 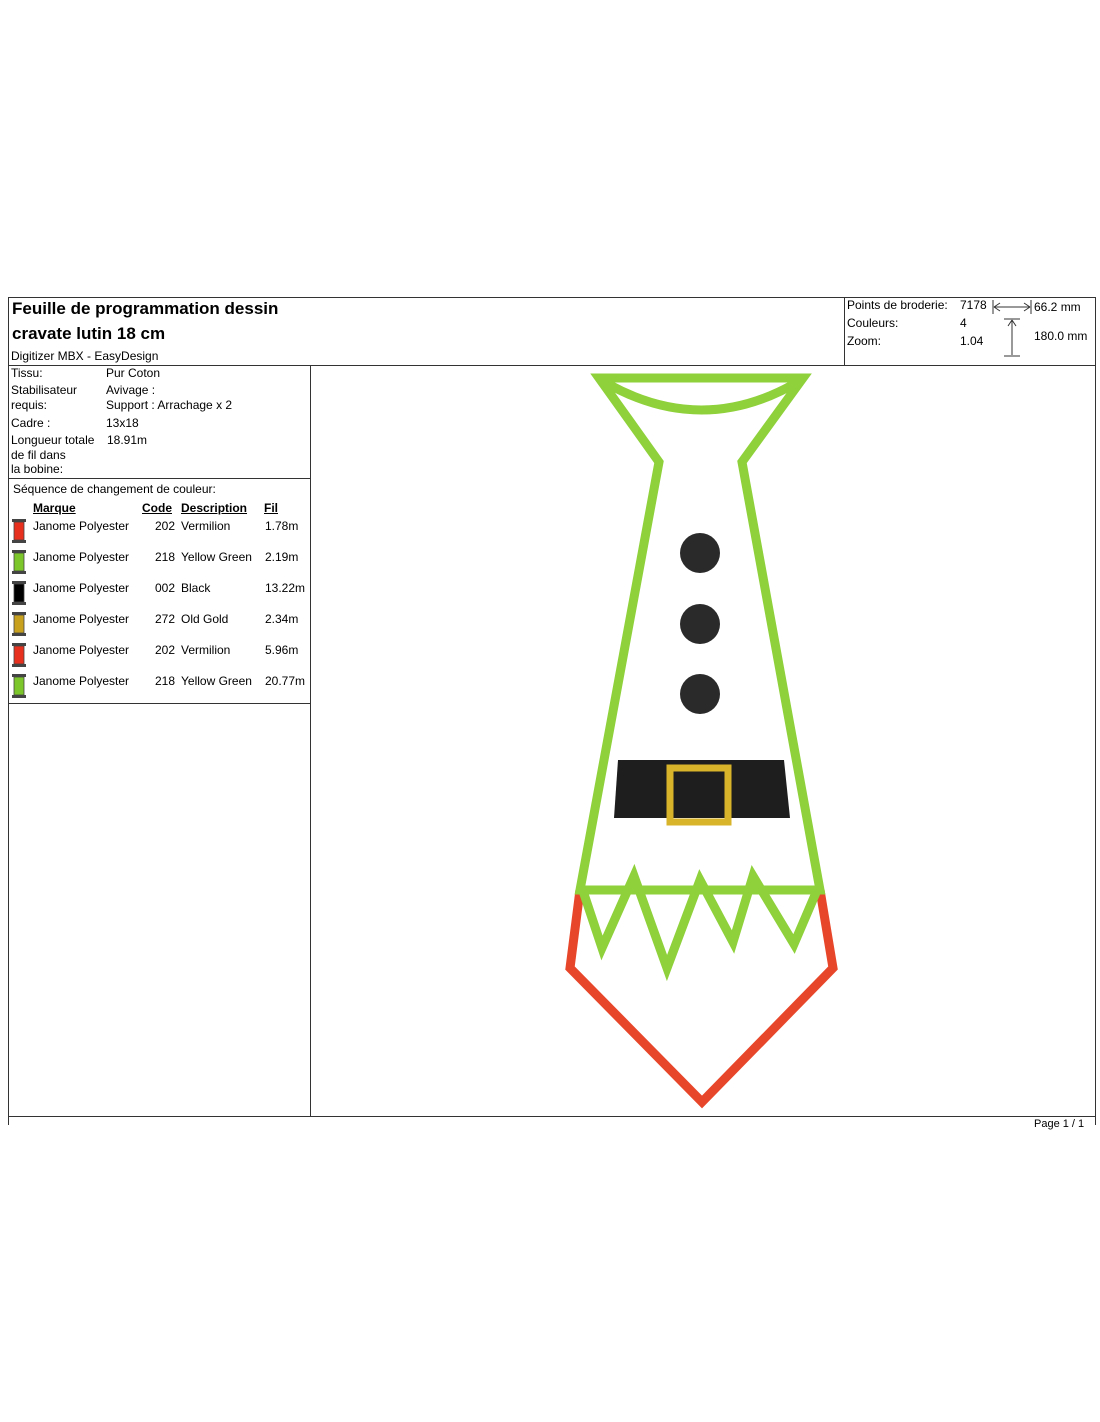 What do you see at coordinates (285, 681) in the screenshot?
I see `row-thread: 20.77m` at bounding box center [285, 681].